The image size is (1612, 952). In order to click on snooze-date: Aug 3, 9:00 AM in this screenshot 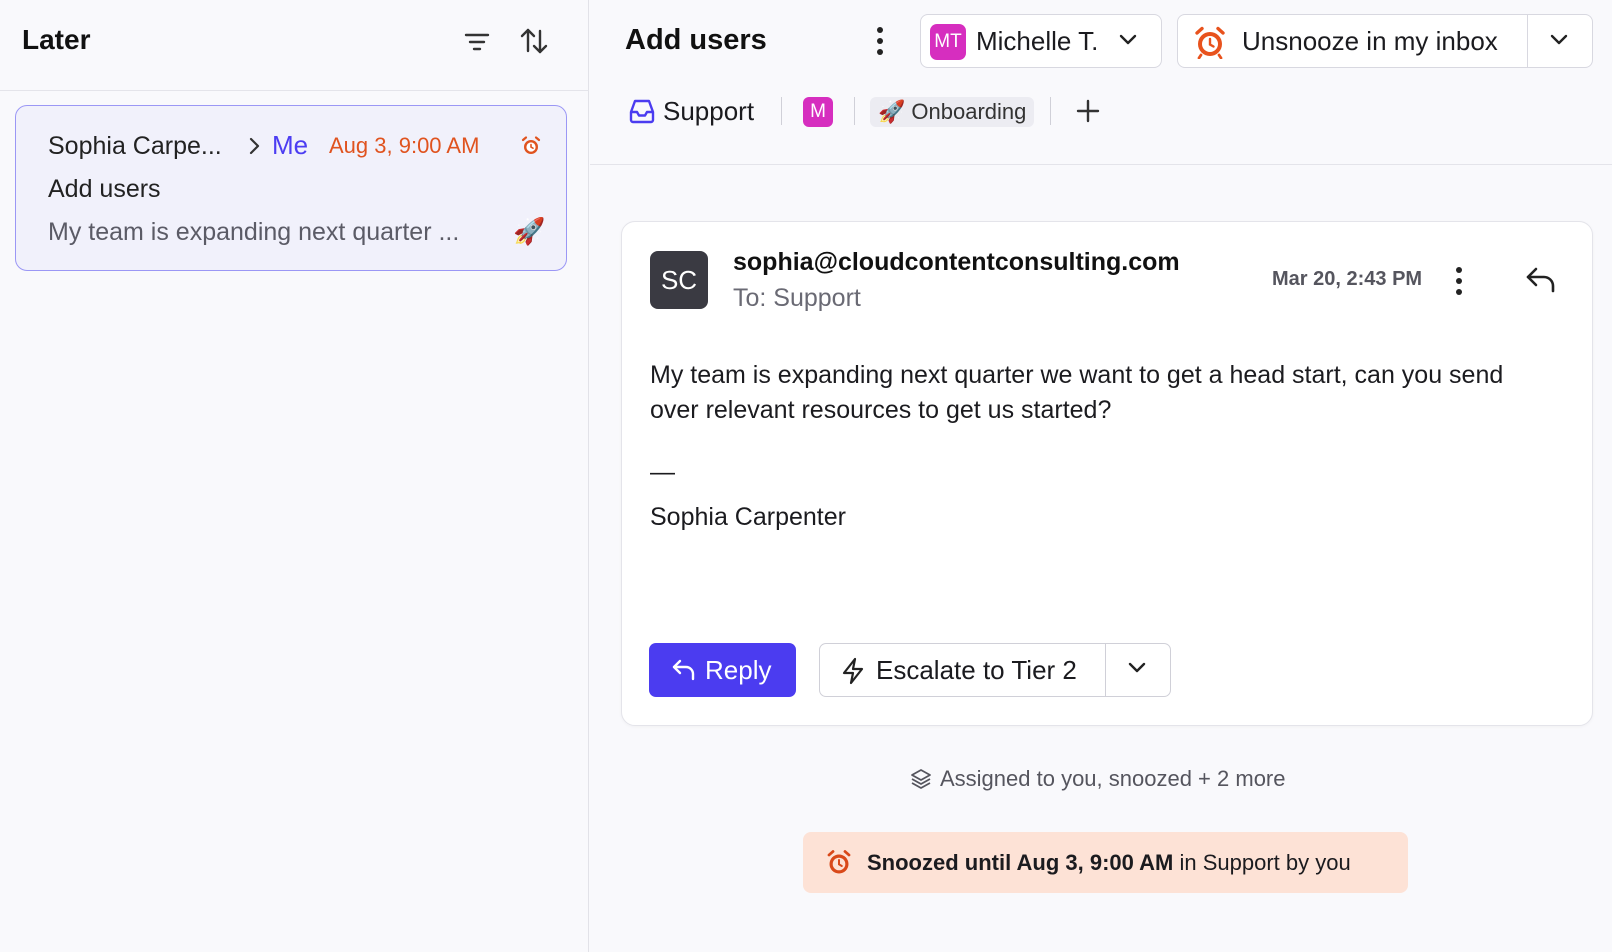, I will do `click(404, 145)`.